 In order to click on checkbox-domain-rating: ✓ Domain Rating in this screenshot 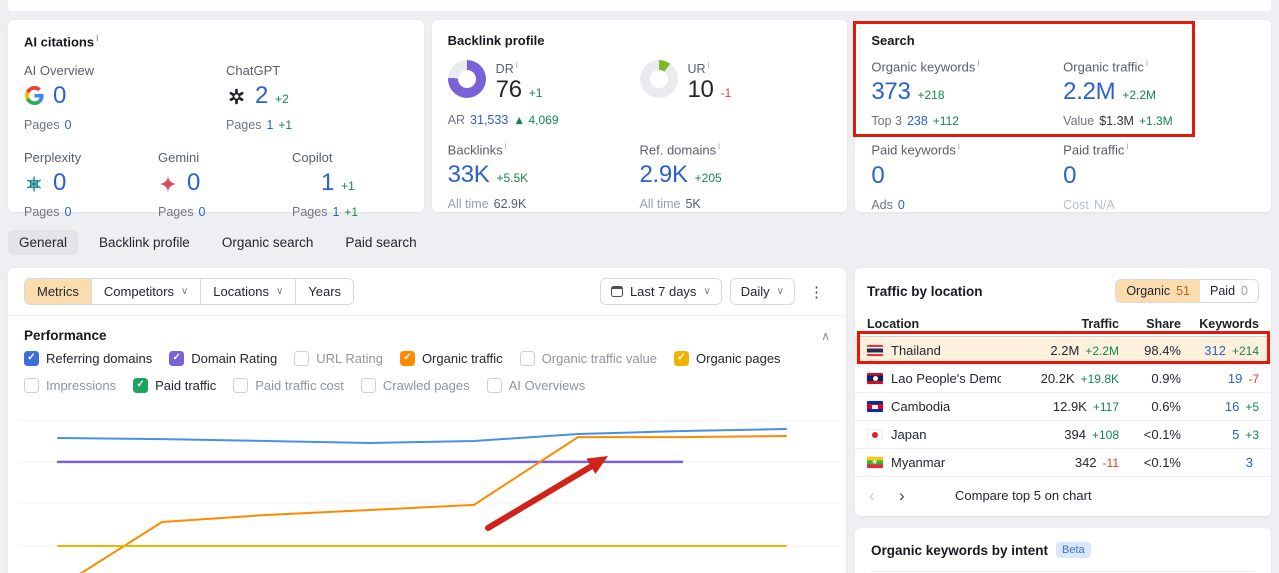, I will do `click(223, 358)`.